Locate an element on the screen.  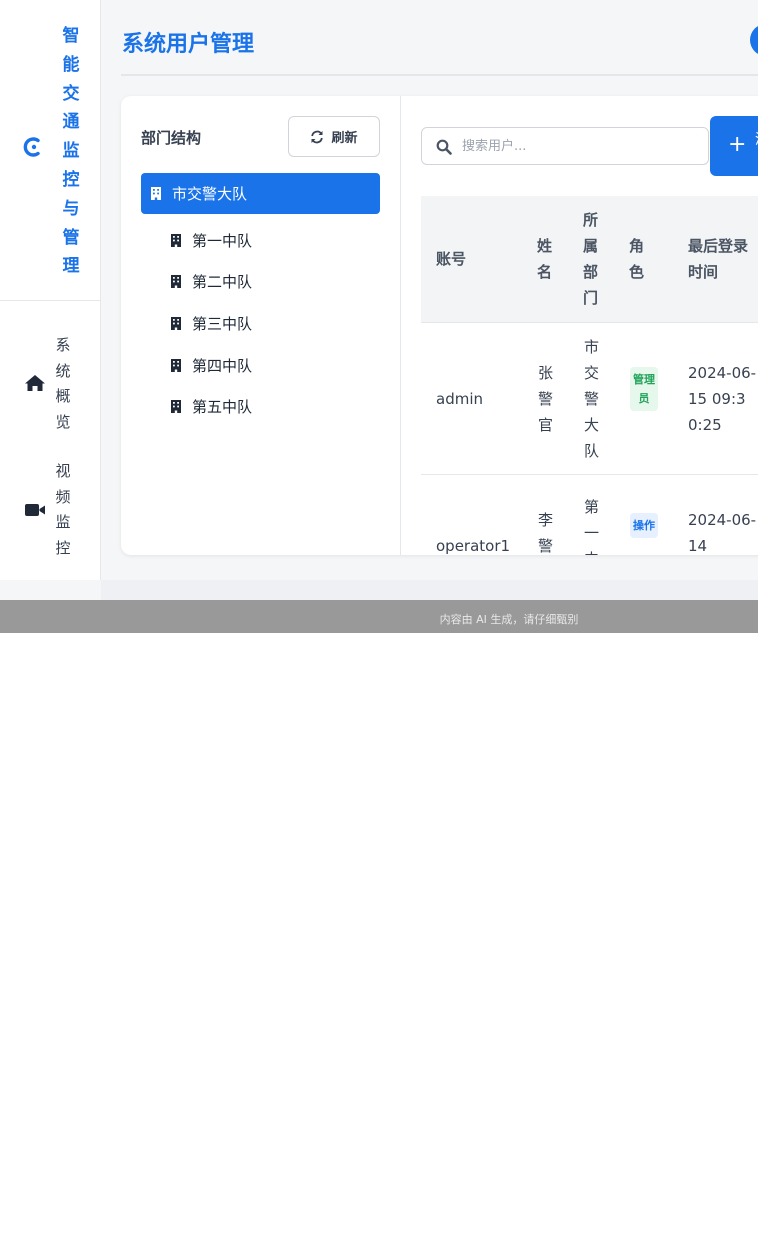
department-panel: 部门结构 刷新 市交警大队 第一中队 第二中队 第三中队 第四中队 第五中队 is located at coordinates (261, 325).